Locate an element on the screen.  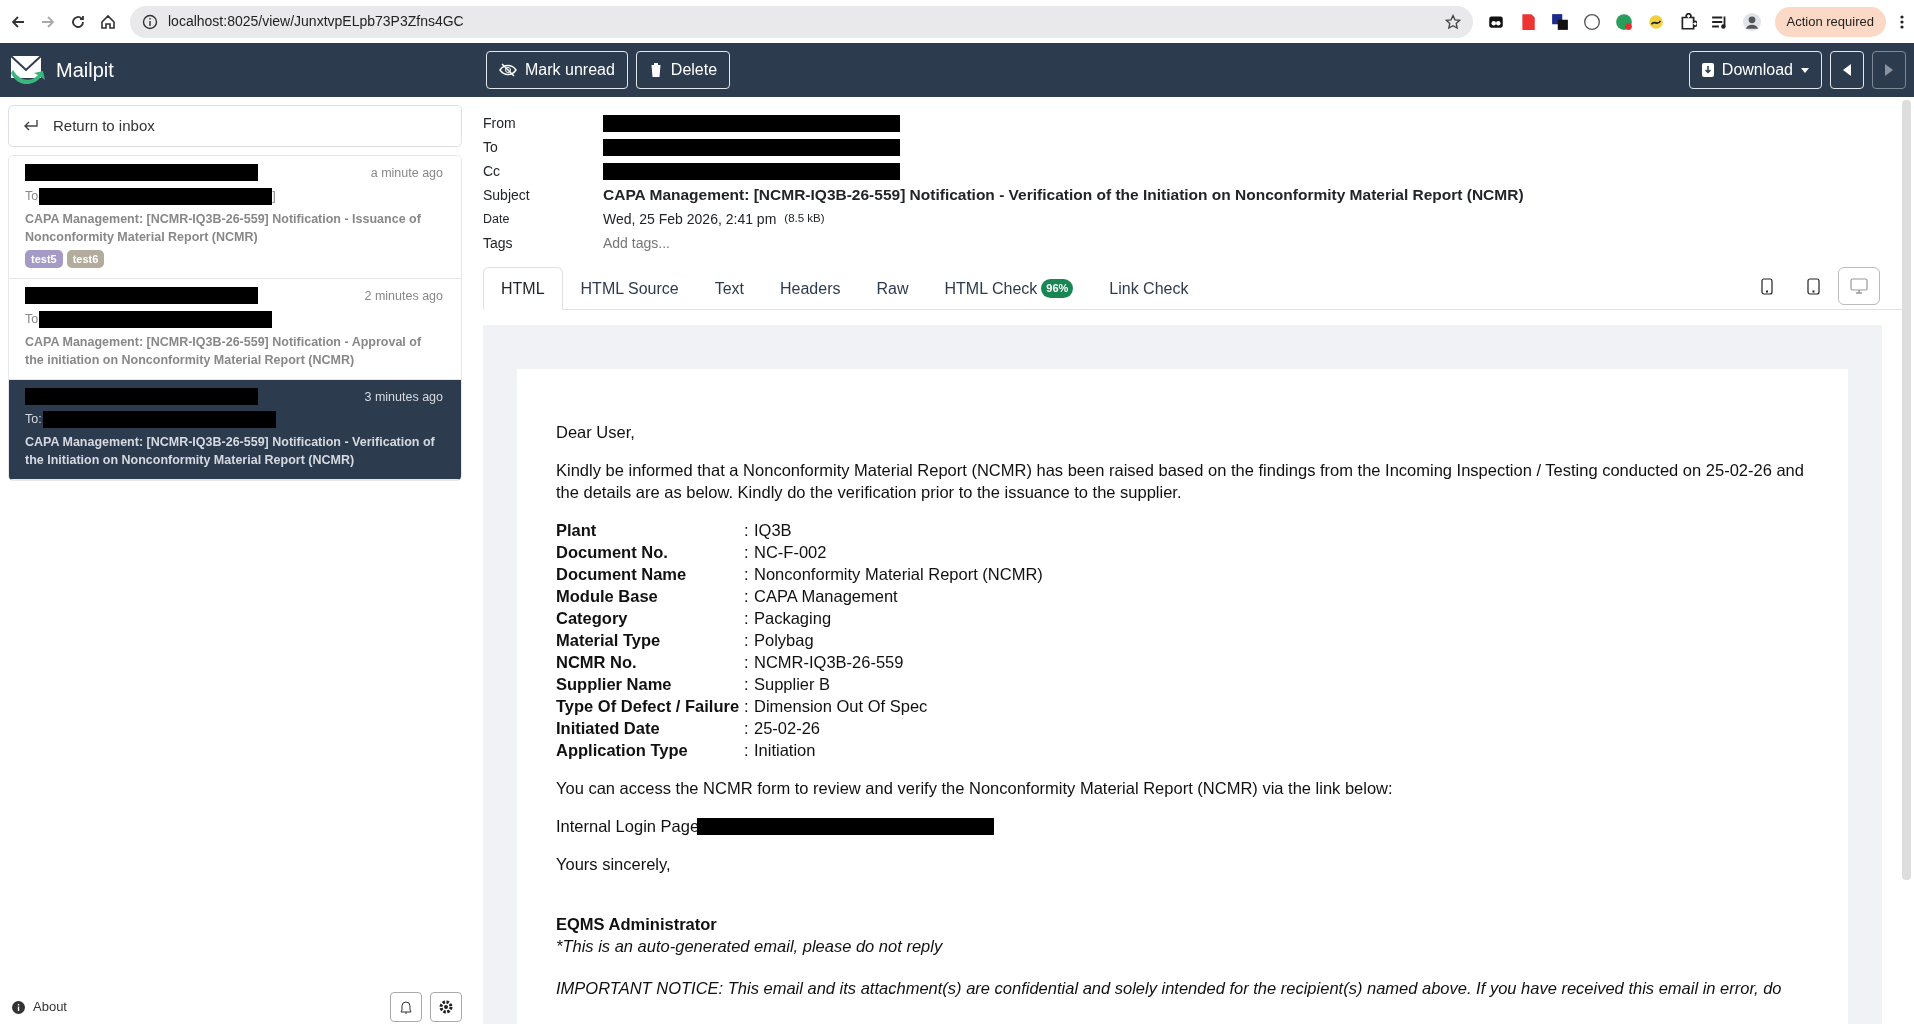
field-value: NC-F-002 is located at coordinates (790, 552).